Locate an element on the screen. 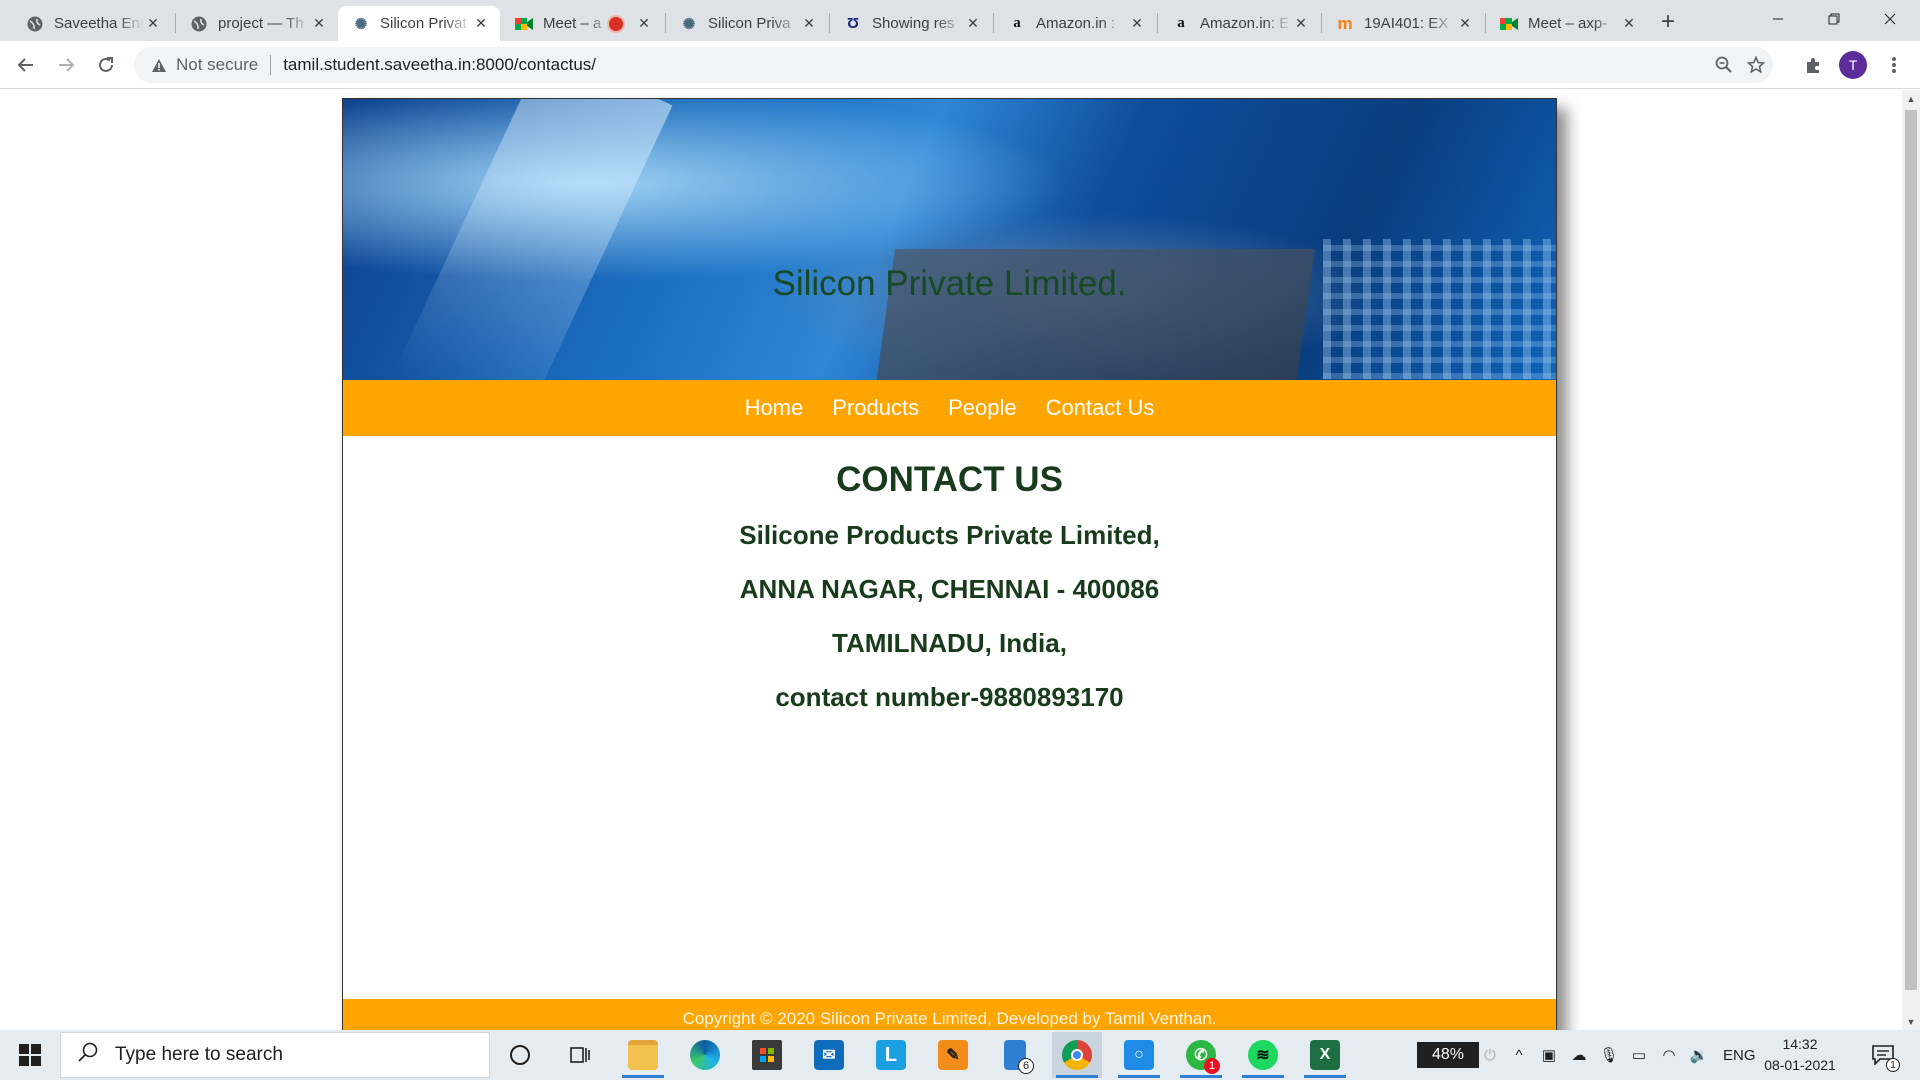  nav-link-home: Home is located at coordinates (774, 408).